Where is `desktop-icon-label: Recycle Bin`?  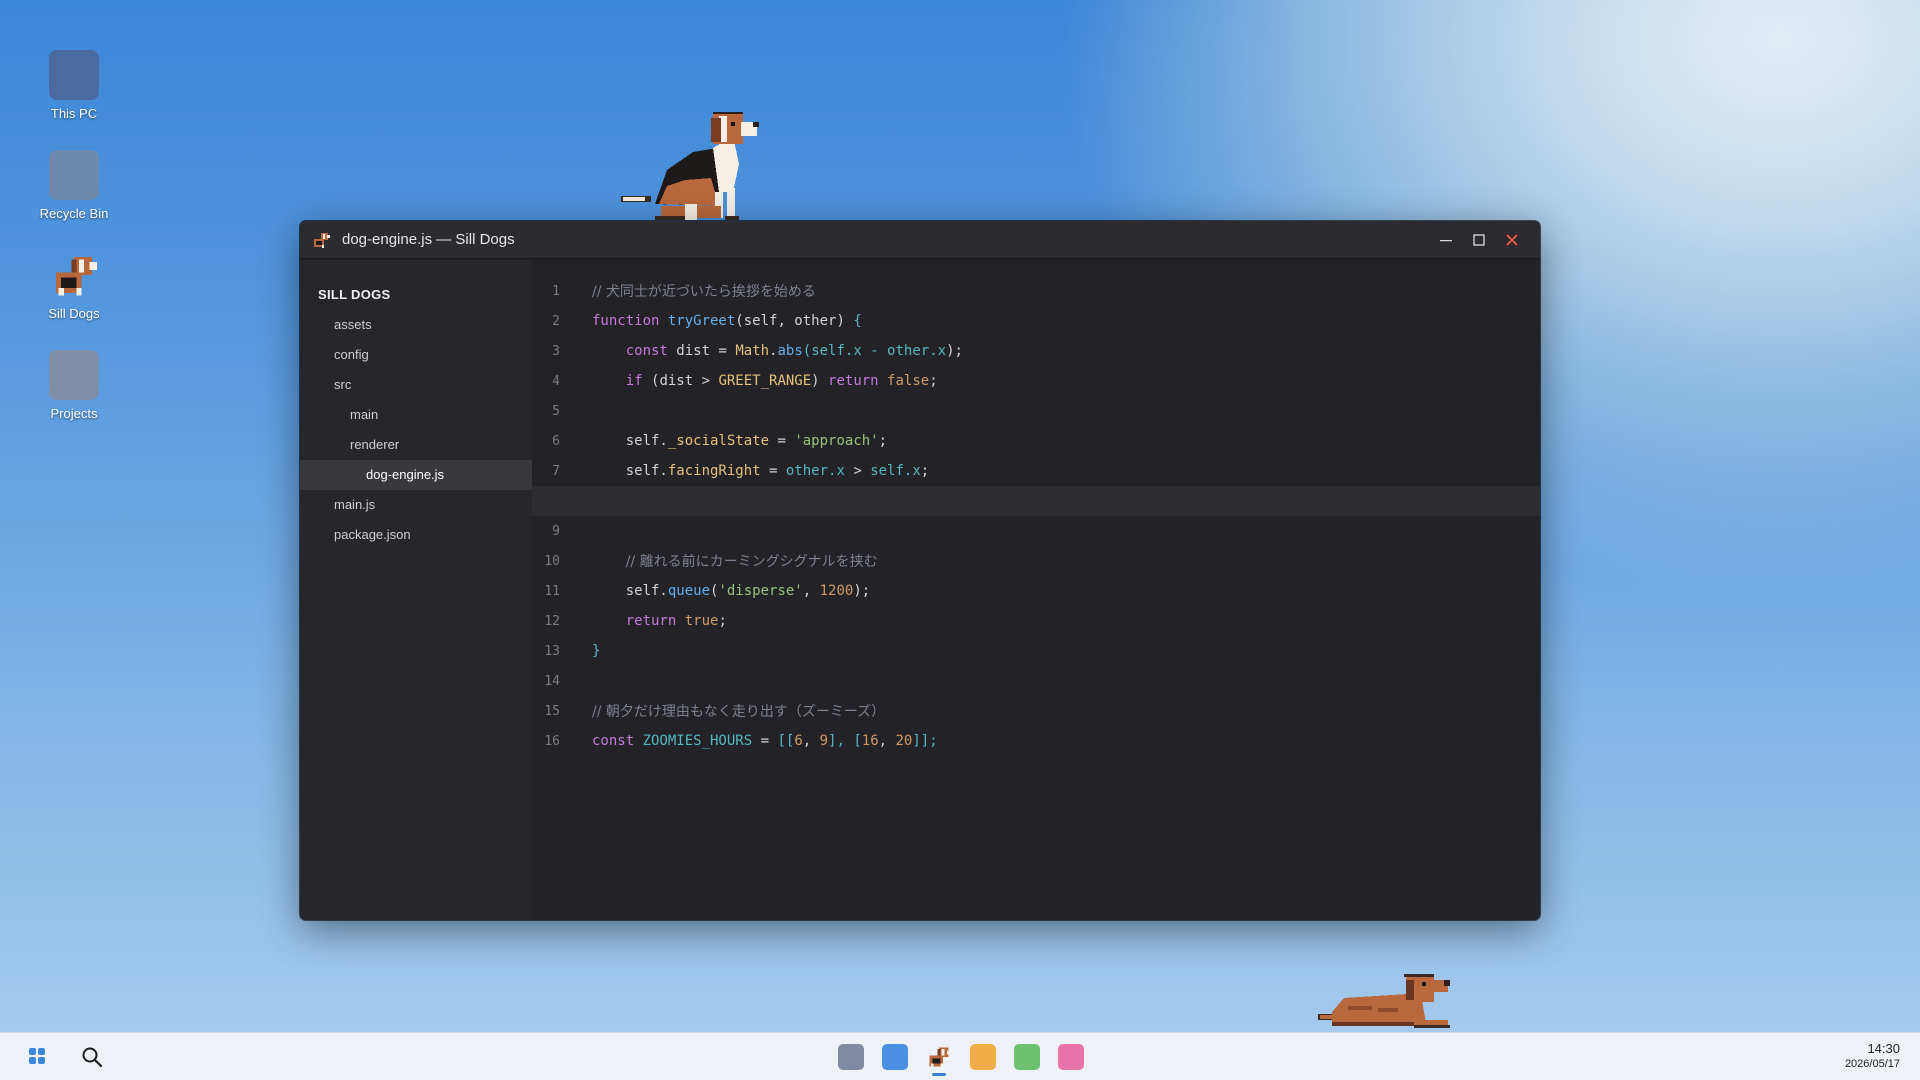 desktop-icon-label: Recycle Bin is located at coordinates (74, 213).